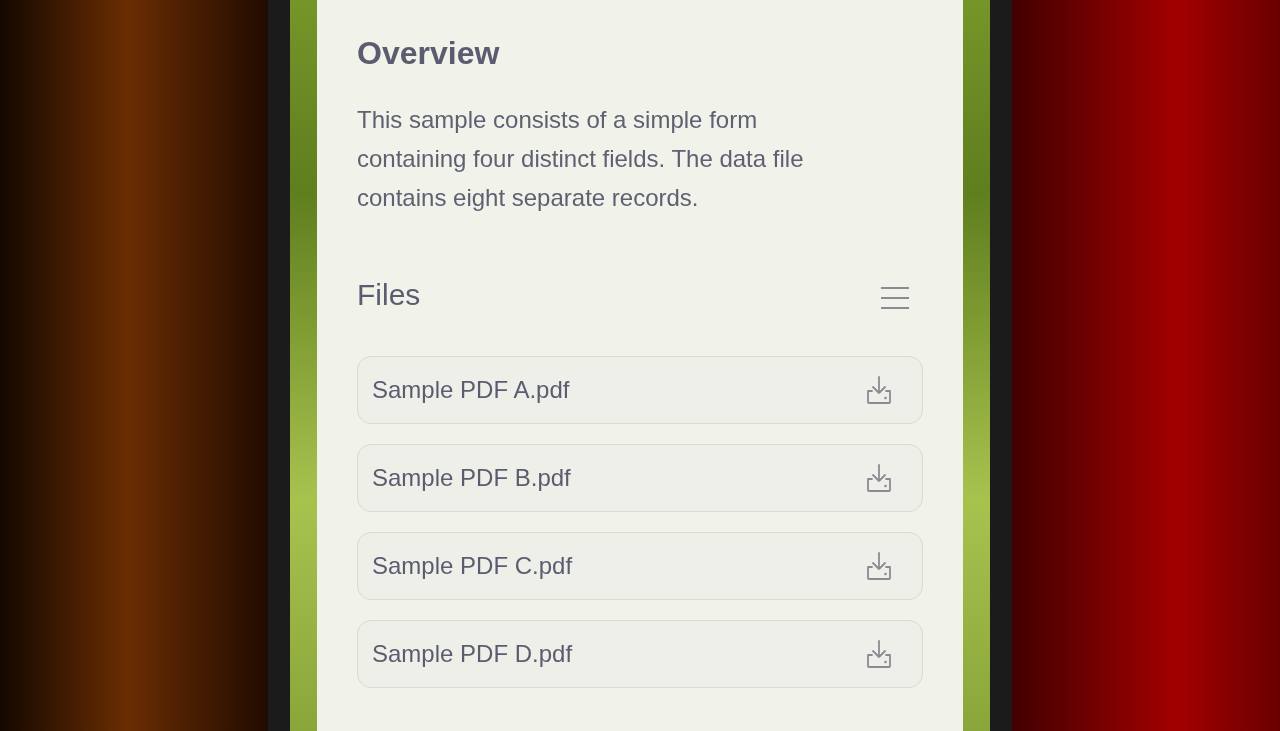  Describe the element at coordinates (640, 566) in the screenshot. I see `file-item: Sample PDF C.pdf` at that location.